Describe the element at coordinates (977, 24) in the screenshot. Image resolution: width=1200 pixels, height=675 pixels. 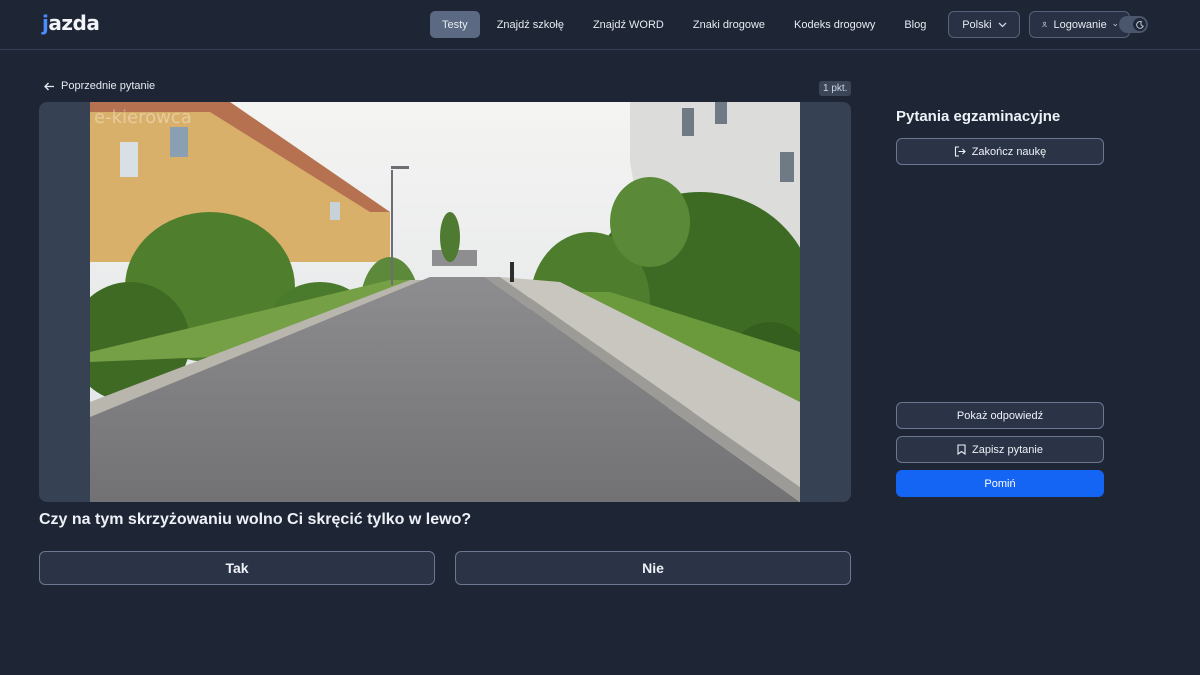
I see `language-label: Polski` at that location.